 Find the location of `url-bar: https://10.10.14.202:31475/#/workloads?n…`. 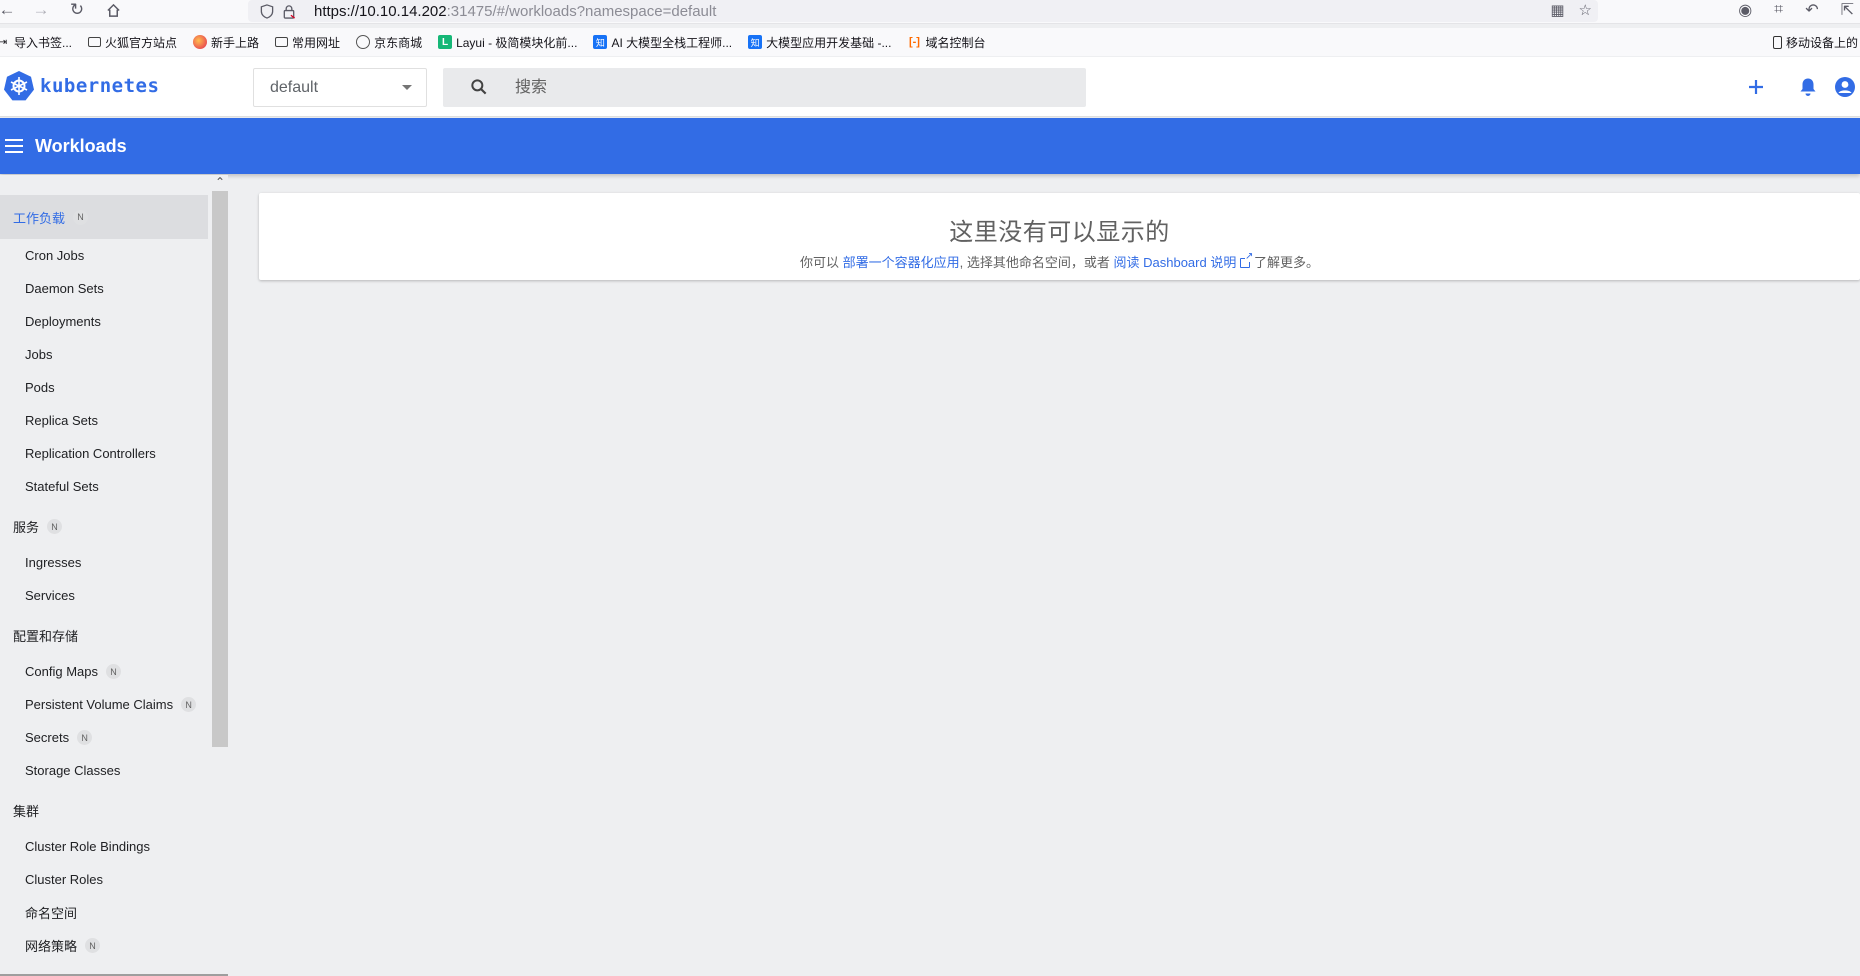

url-bar: https://10.10.14.202:31475/#/workloads?n… is located at coordinates (923, 11).